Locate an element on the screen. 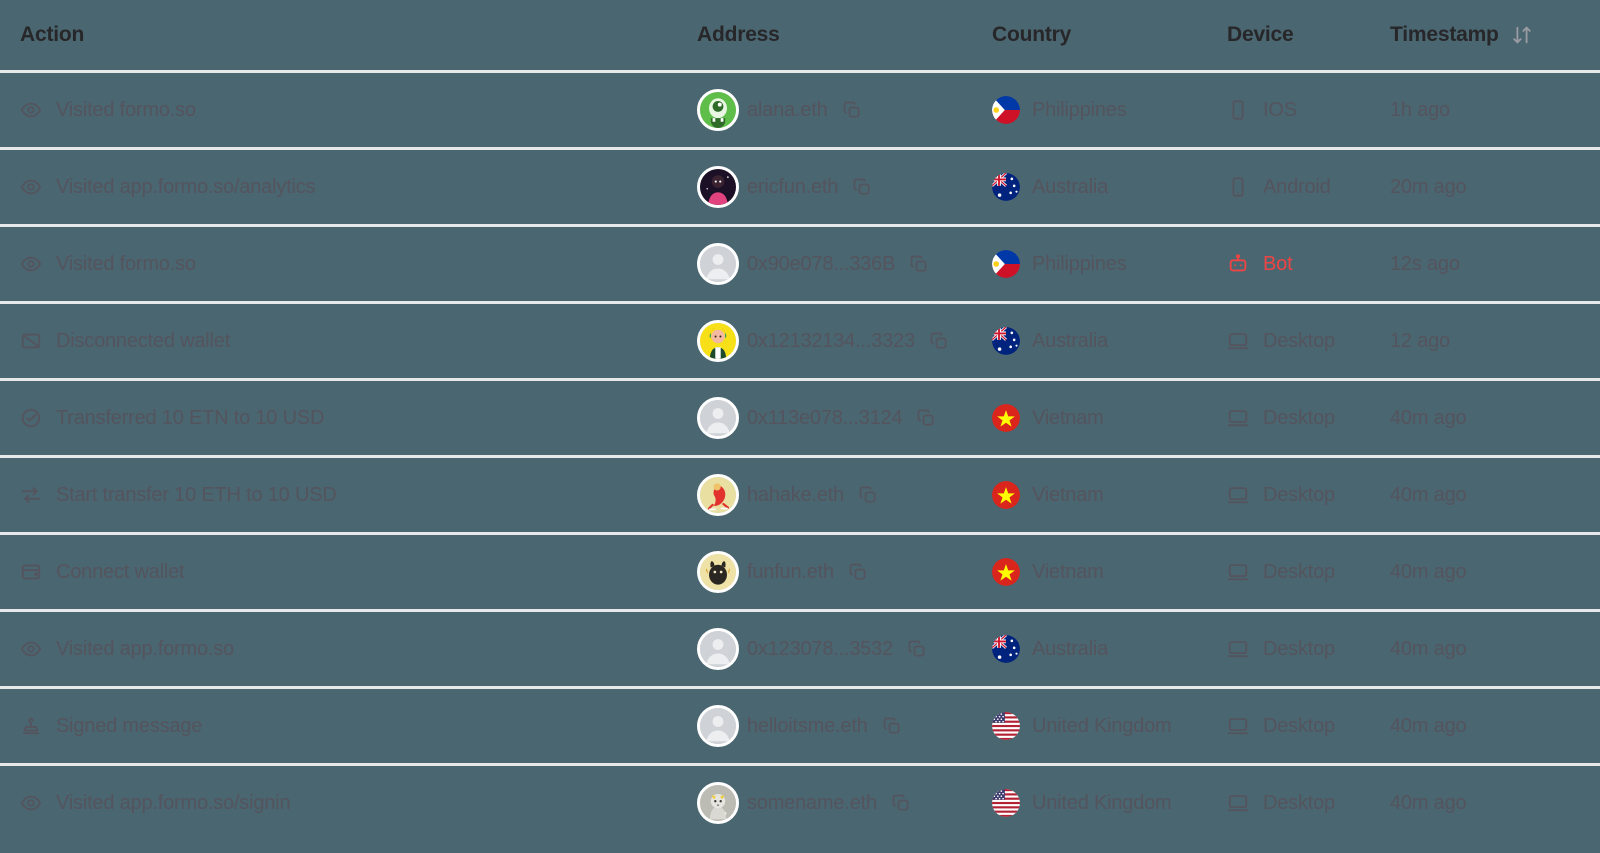  cell-action: Signed message is located at coordinates (348, 726).